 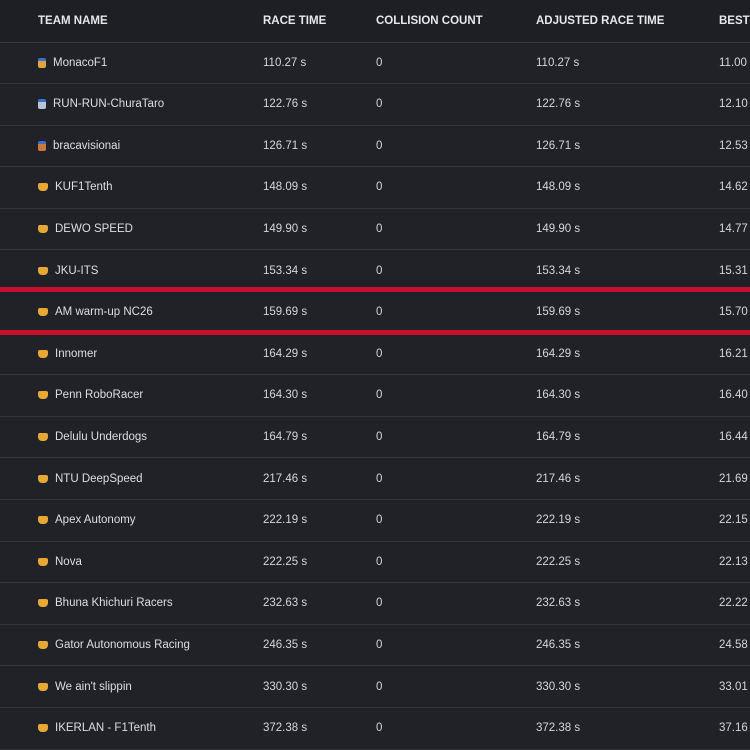 I want to click on team-cell: AM warm-up NC26, so click(x=143, y=312).